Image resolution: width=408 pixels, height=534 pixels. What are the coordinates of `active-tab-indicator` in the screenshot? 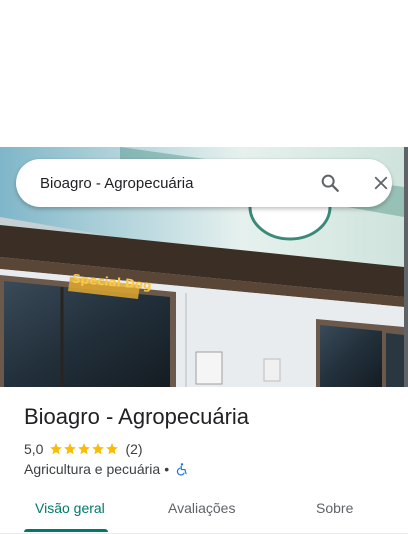 It's located at (66, 530).